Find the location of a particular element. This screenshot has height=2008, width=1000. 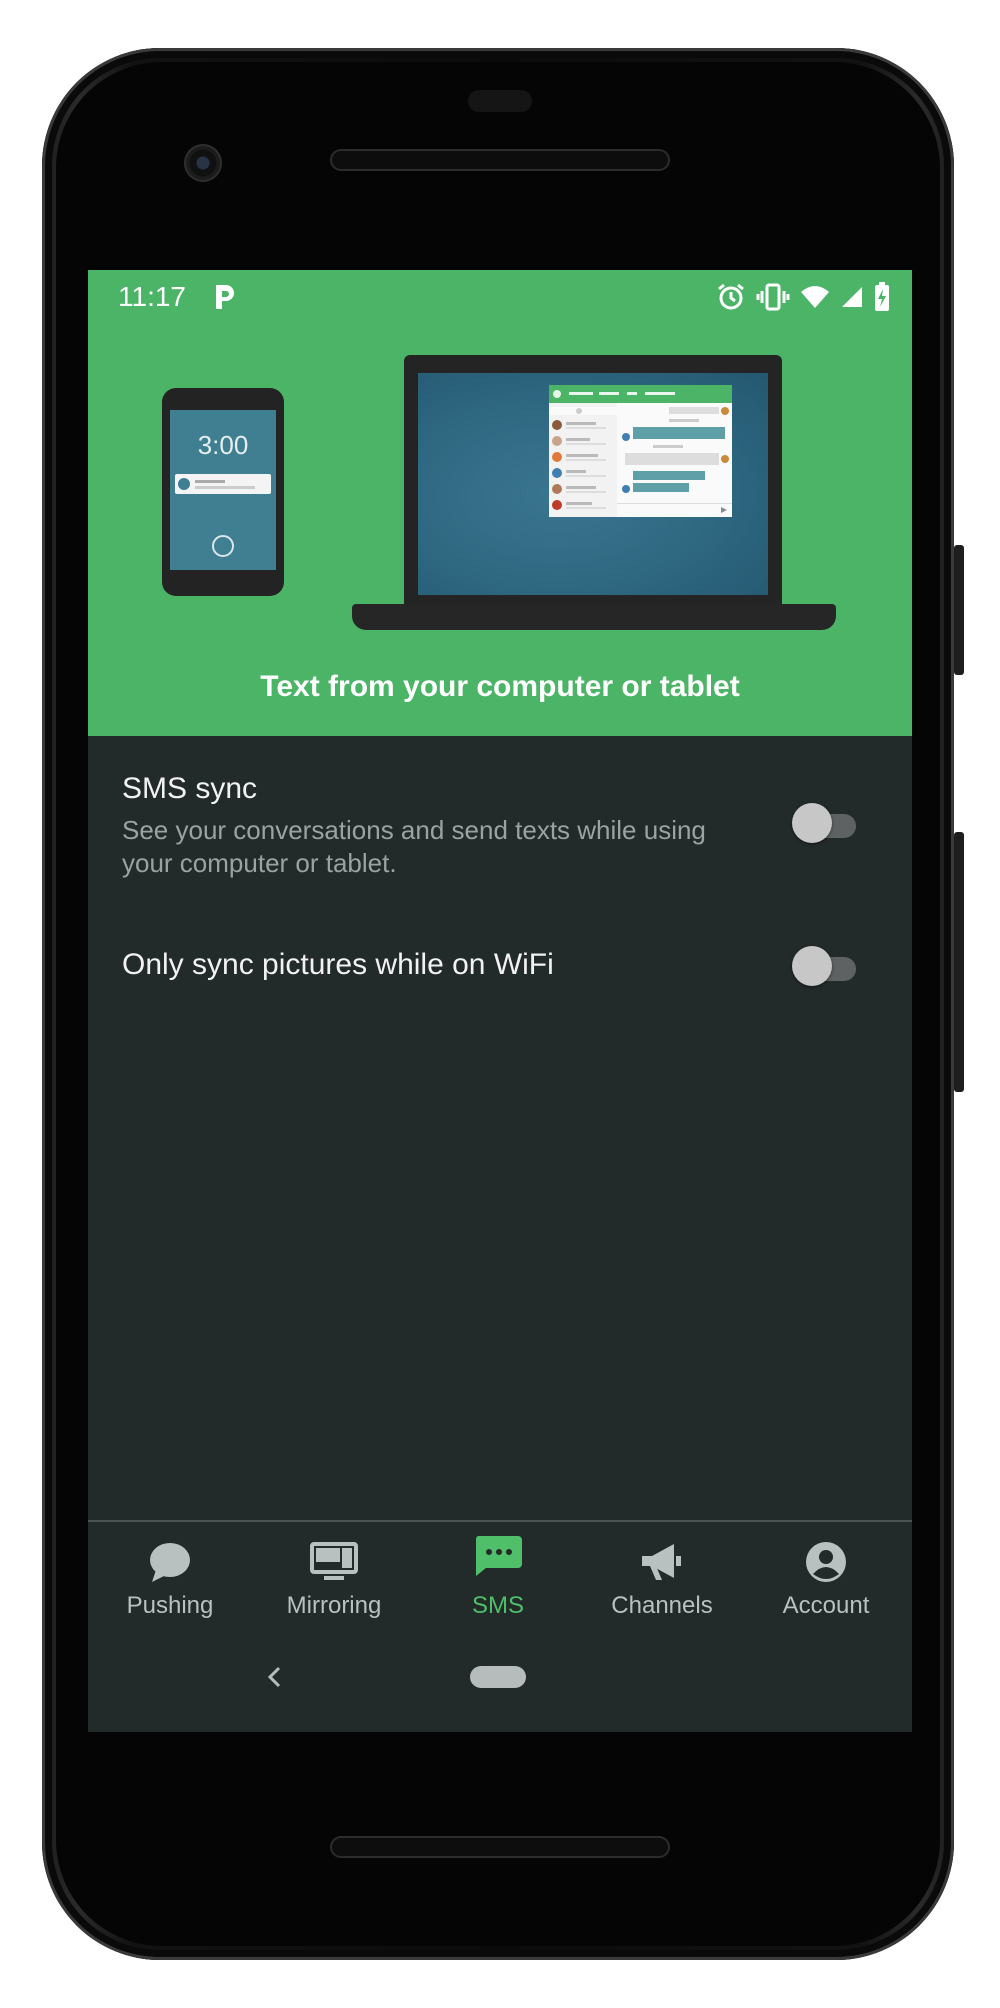

sms-icon is located at coordinates (498, 1556).